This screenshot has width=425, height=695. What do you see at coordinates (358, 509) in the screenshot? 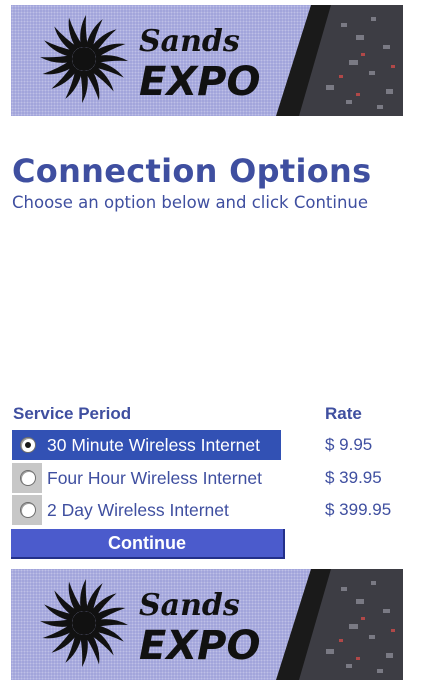
I see `rate-2-day: $ 399.95` at bounding box center [358, 509].